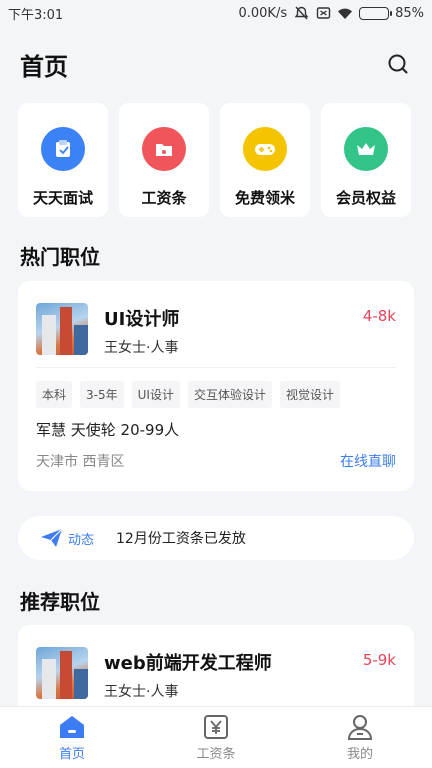 Image resolution: width=432 pixels, height=768 pixels. What do you see at coordinates (379, 660) in the screenshot?
I see `job-salary: 5-9k` at bounding box center [379, 660].